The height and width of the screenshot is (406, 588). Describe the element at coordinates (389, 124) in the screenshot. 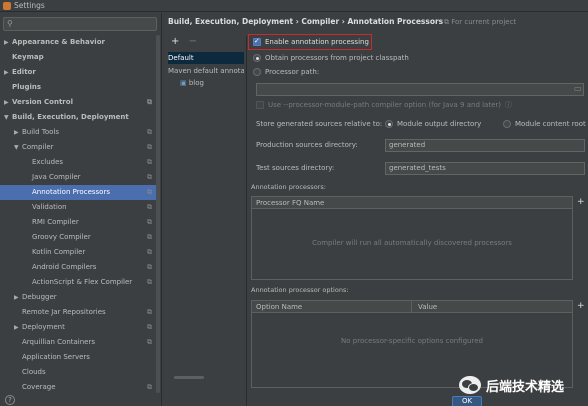

I see `module-output-radio` at that location.